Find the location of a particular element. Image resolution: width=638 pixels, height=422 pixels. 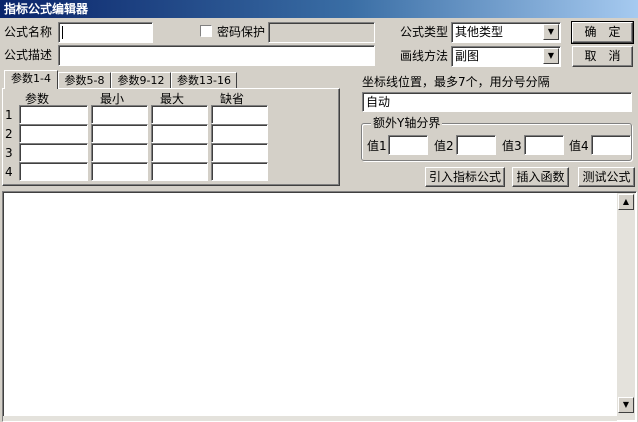

y-bound-1-input is located at coordinates (408, 145).